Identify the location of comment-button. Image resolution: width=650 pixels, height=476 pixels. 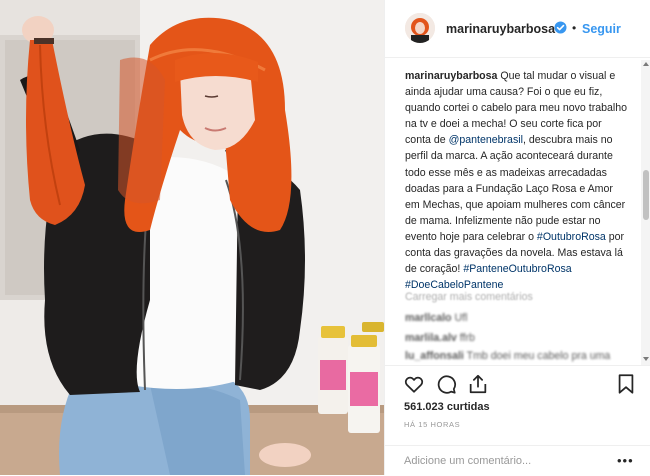
(446, 384).